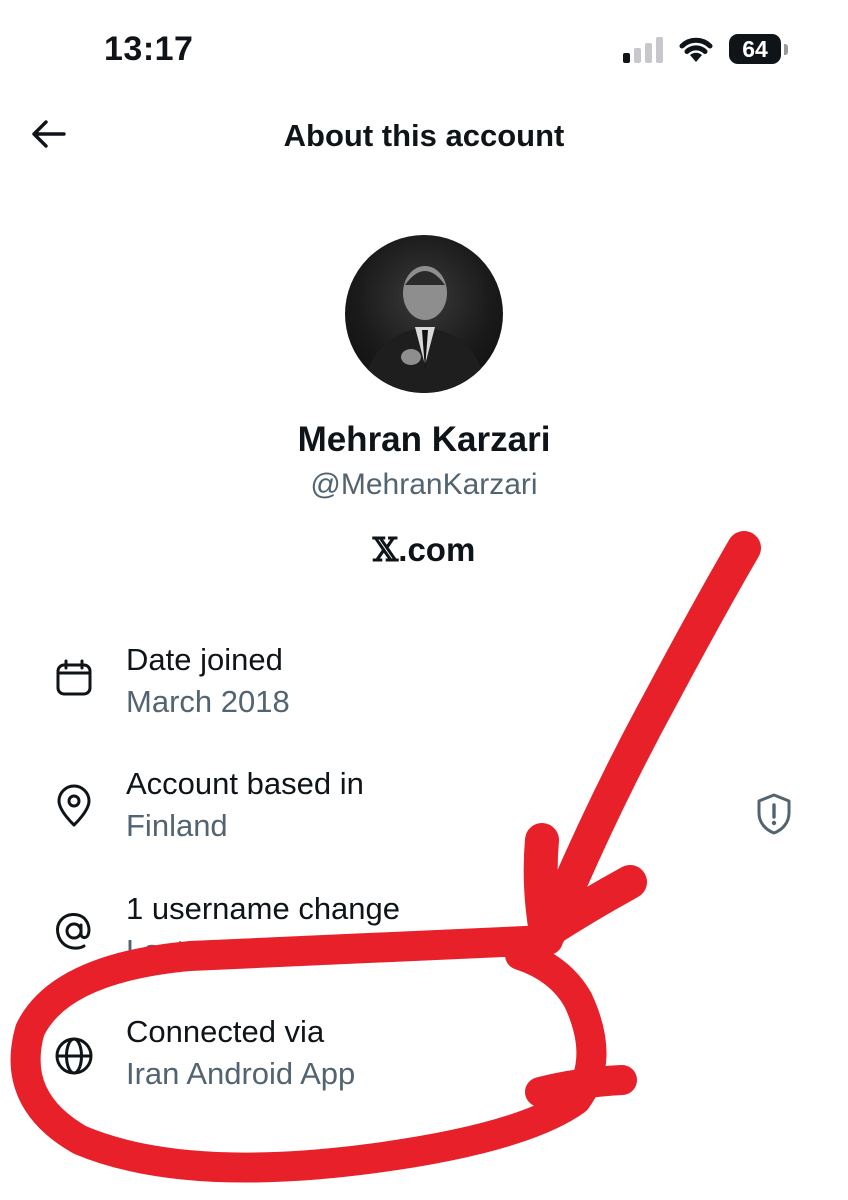  Describe the element at coordinates (245, 783) in the screenshot. I see `account-based-in-label: Account based in` at that location.